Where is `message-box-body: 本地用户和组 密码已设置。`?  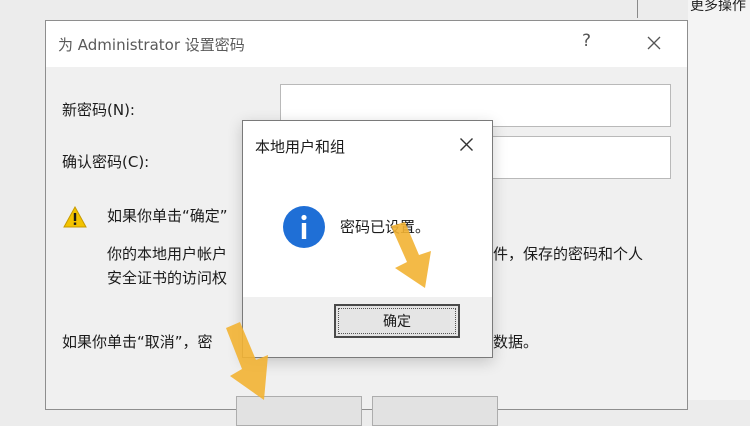
message-box-body: 本地用户和组 密码已设置。 is located at coordinates (367, 209).